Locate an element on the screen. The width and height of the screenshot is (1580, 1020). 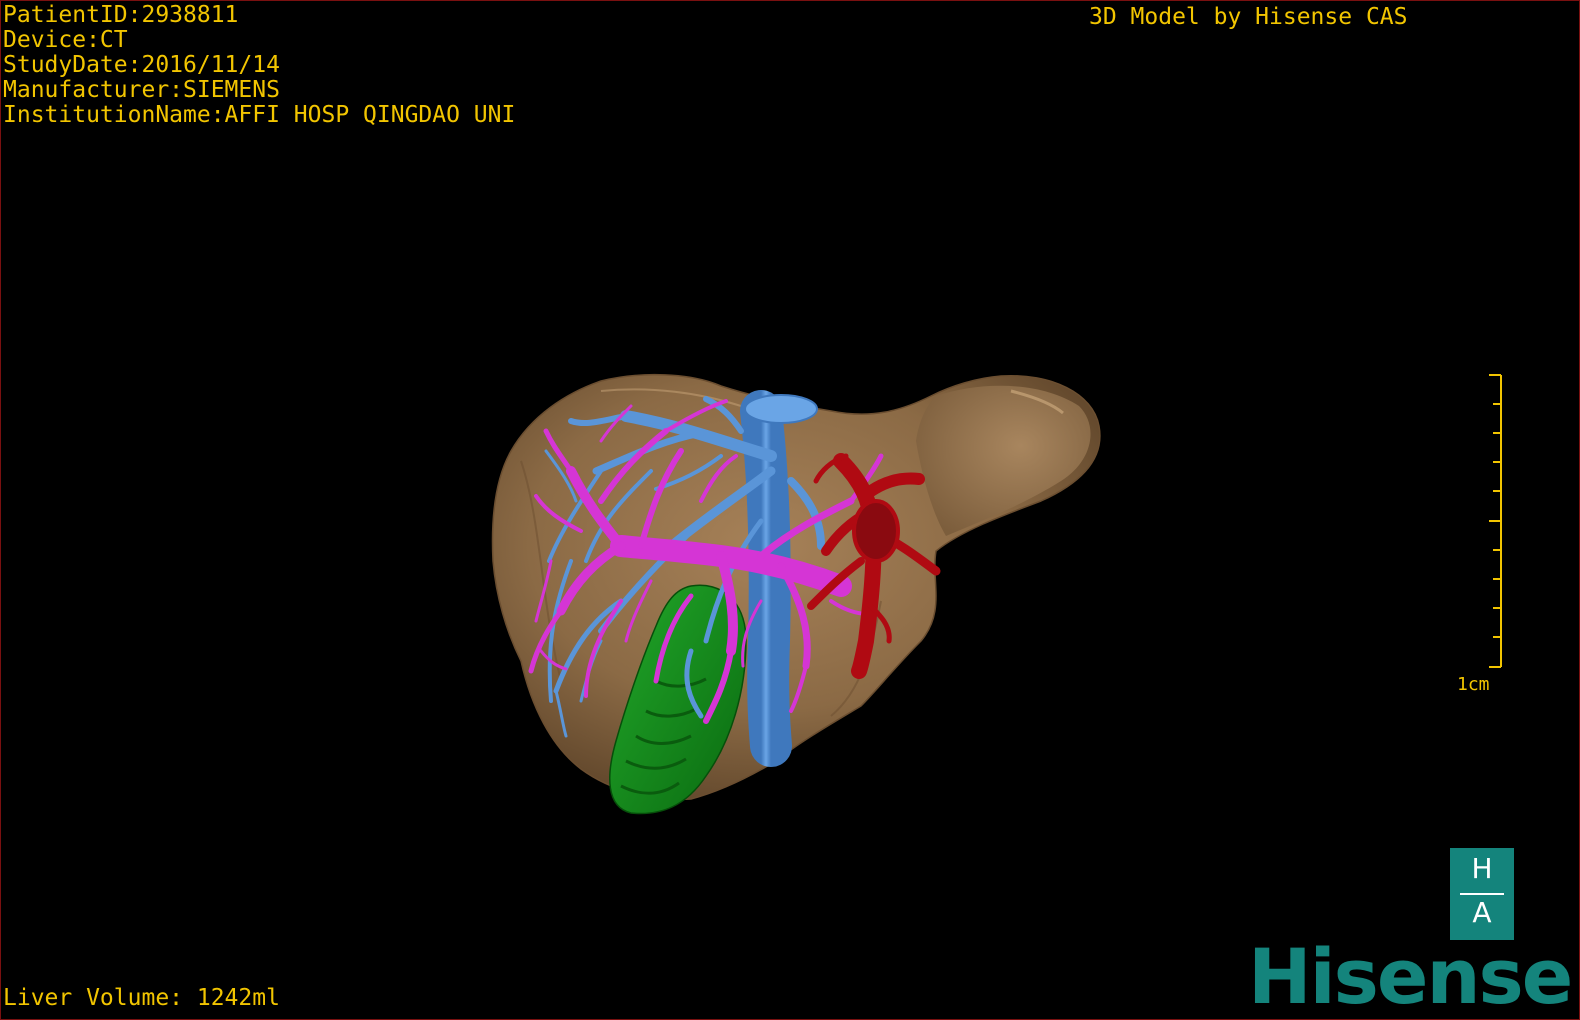
ha-logo: H A is located at coordinates (1482, 894).